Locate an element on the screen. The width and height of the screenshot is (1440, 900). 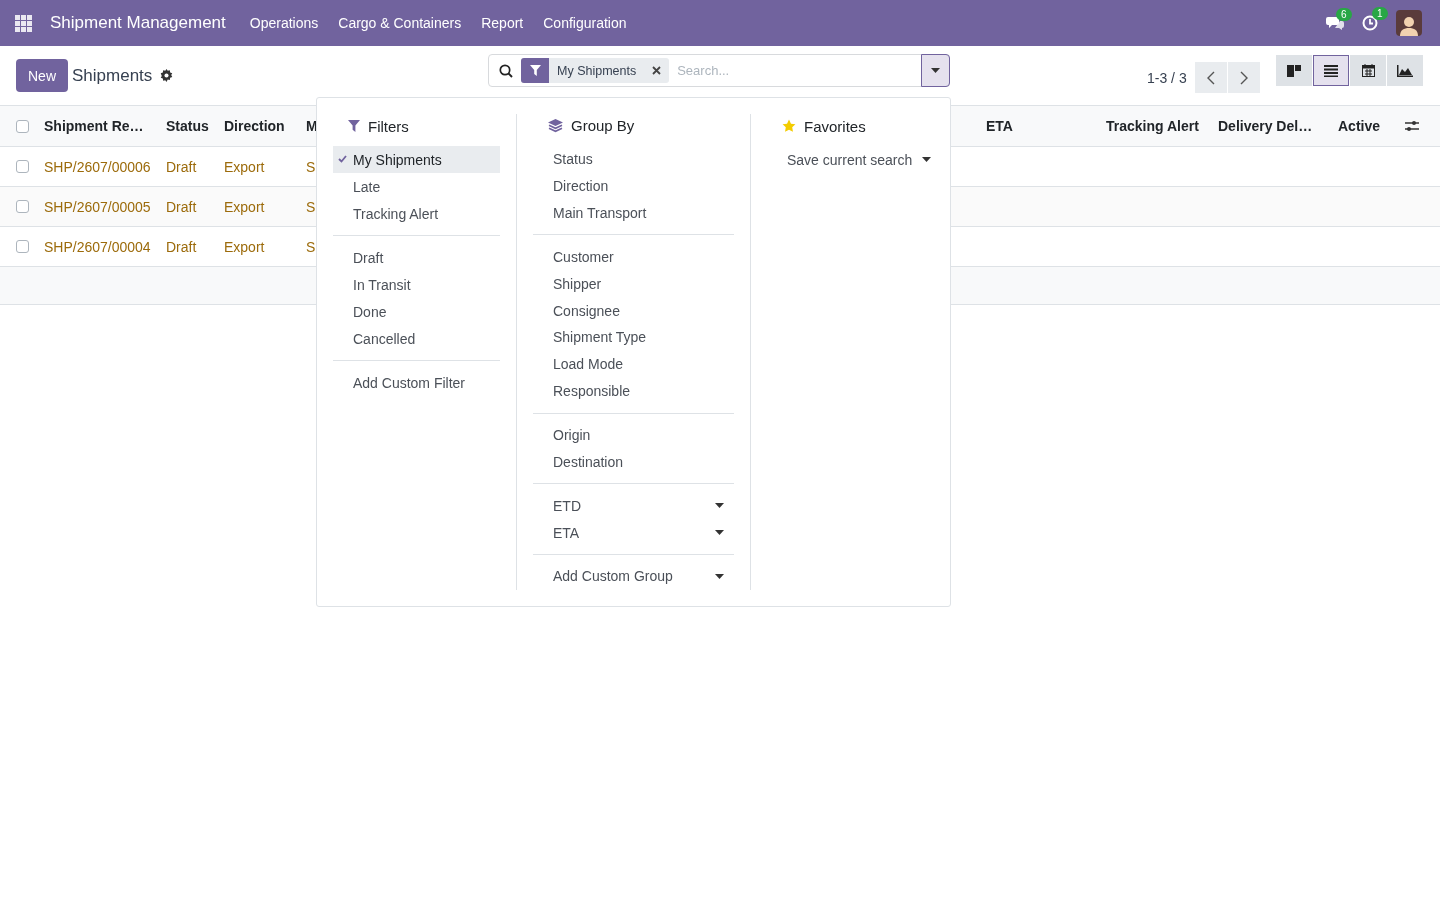
kanban-icon is located at coordinates (1294, 70).